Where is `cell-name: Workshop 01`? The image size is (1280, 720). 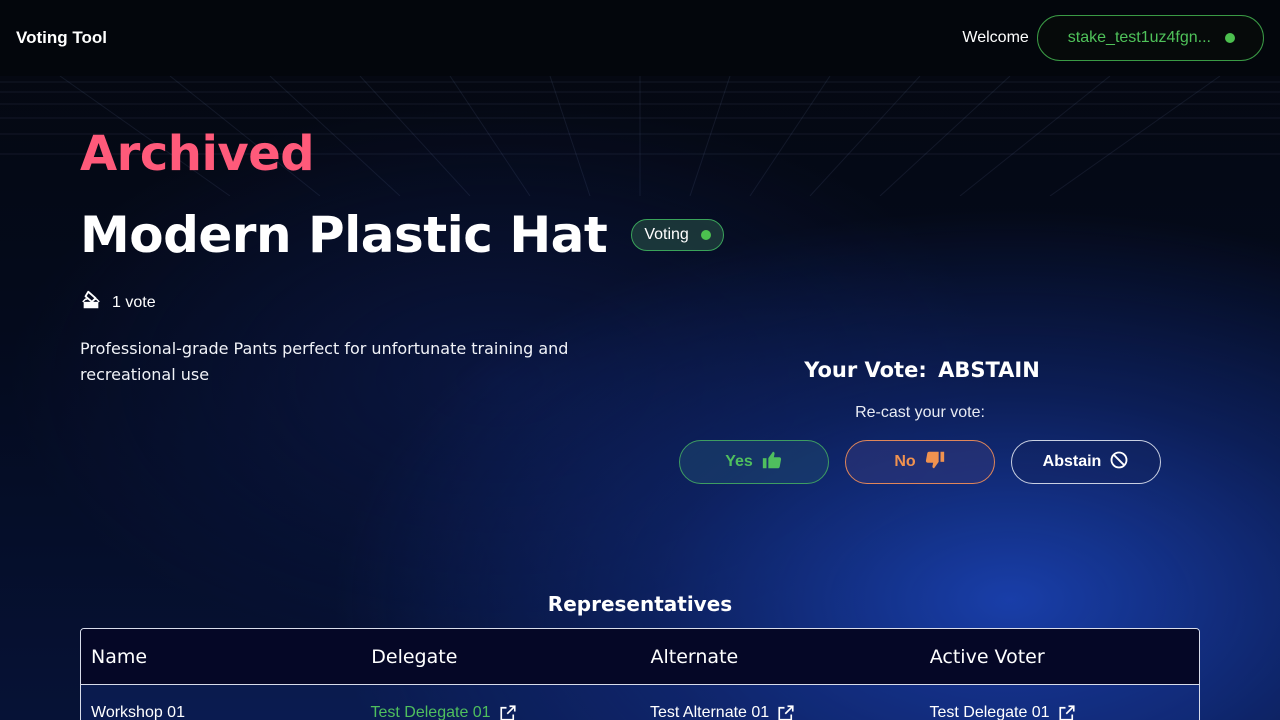
cell-name: Workshop 01 is located at coordinates (221, 712).